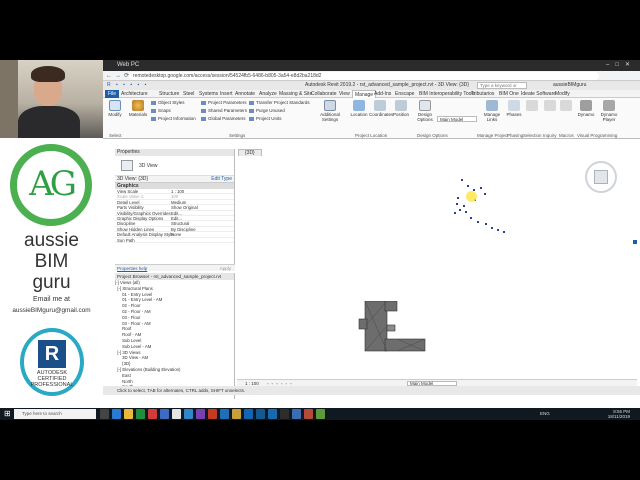 The height and width of the screenshot is (480, 640). Describe the element at coordinates (569, 85) in the screenshot. I see `user-account: aussieBIMguru` at that location.